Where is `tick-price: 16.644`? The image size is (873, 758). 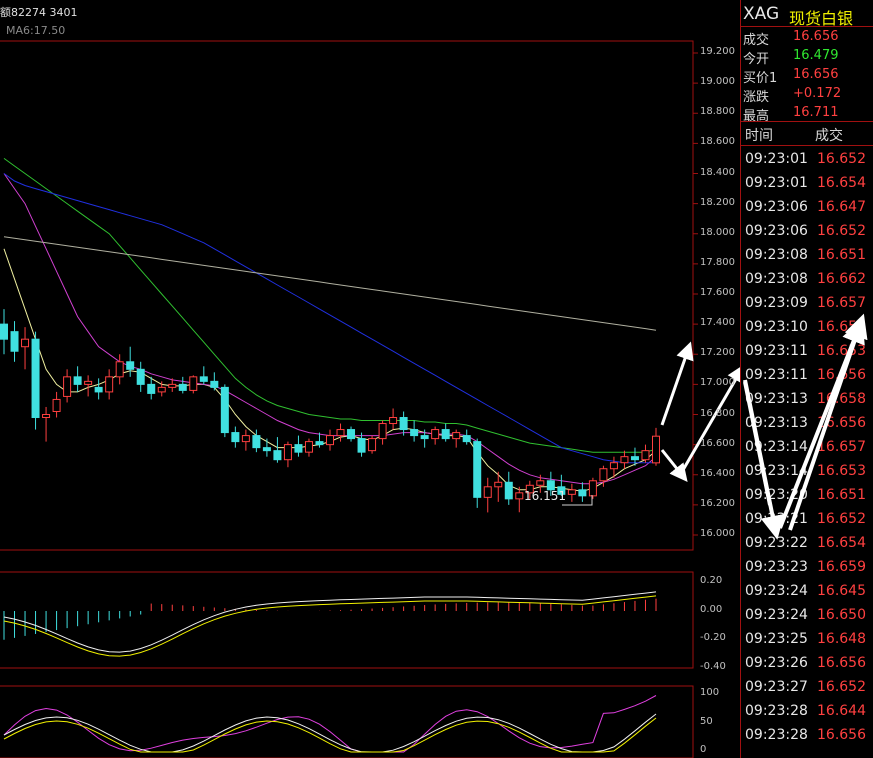
tick-price: 16.644 is located at coordinates (841, 711).